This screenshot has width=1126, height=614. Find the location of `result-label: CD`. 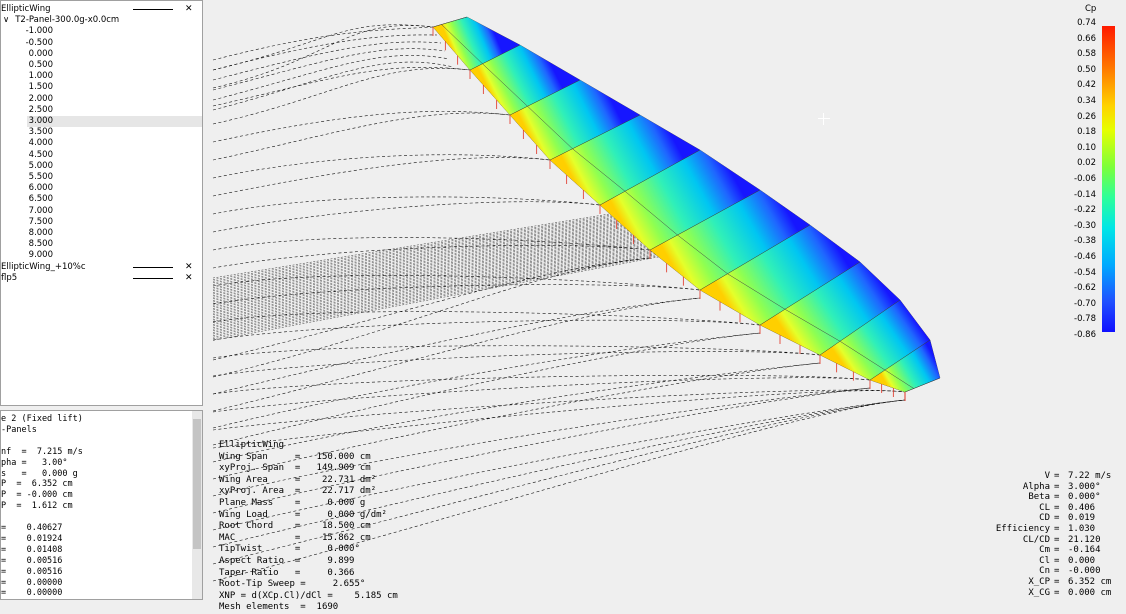

result-label: CD is located at coordinates (1044, 518).